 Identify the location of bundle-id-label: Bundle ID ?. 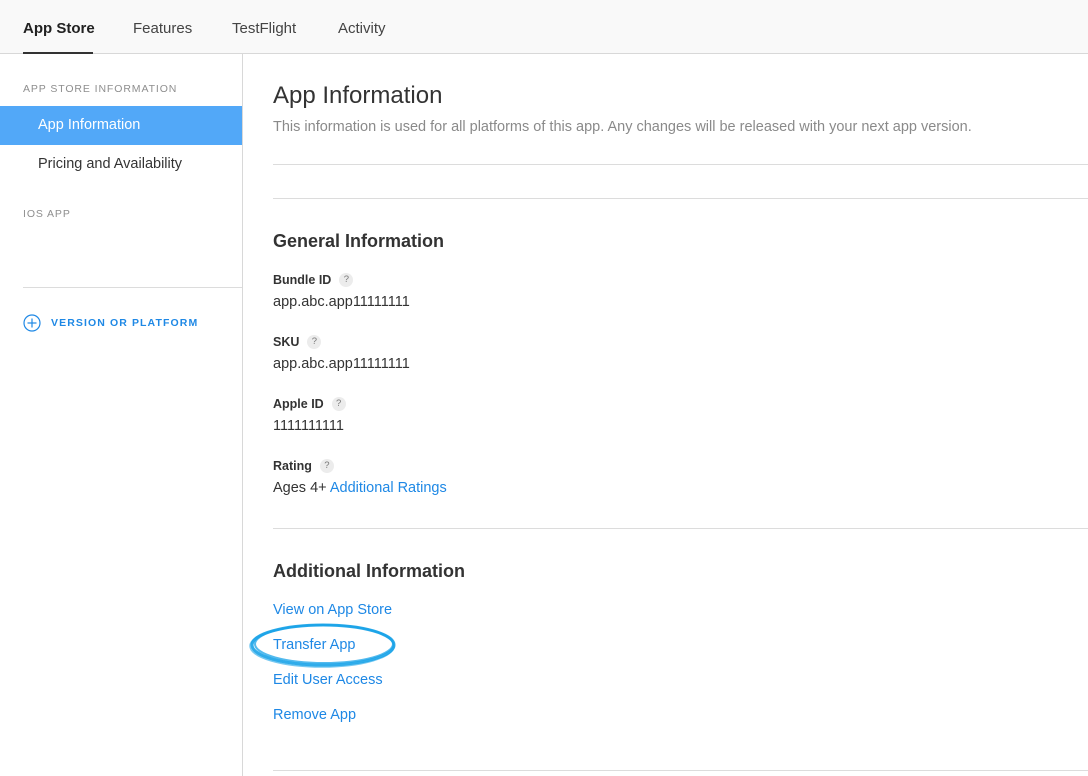
(313, 280).